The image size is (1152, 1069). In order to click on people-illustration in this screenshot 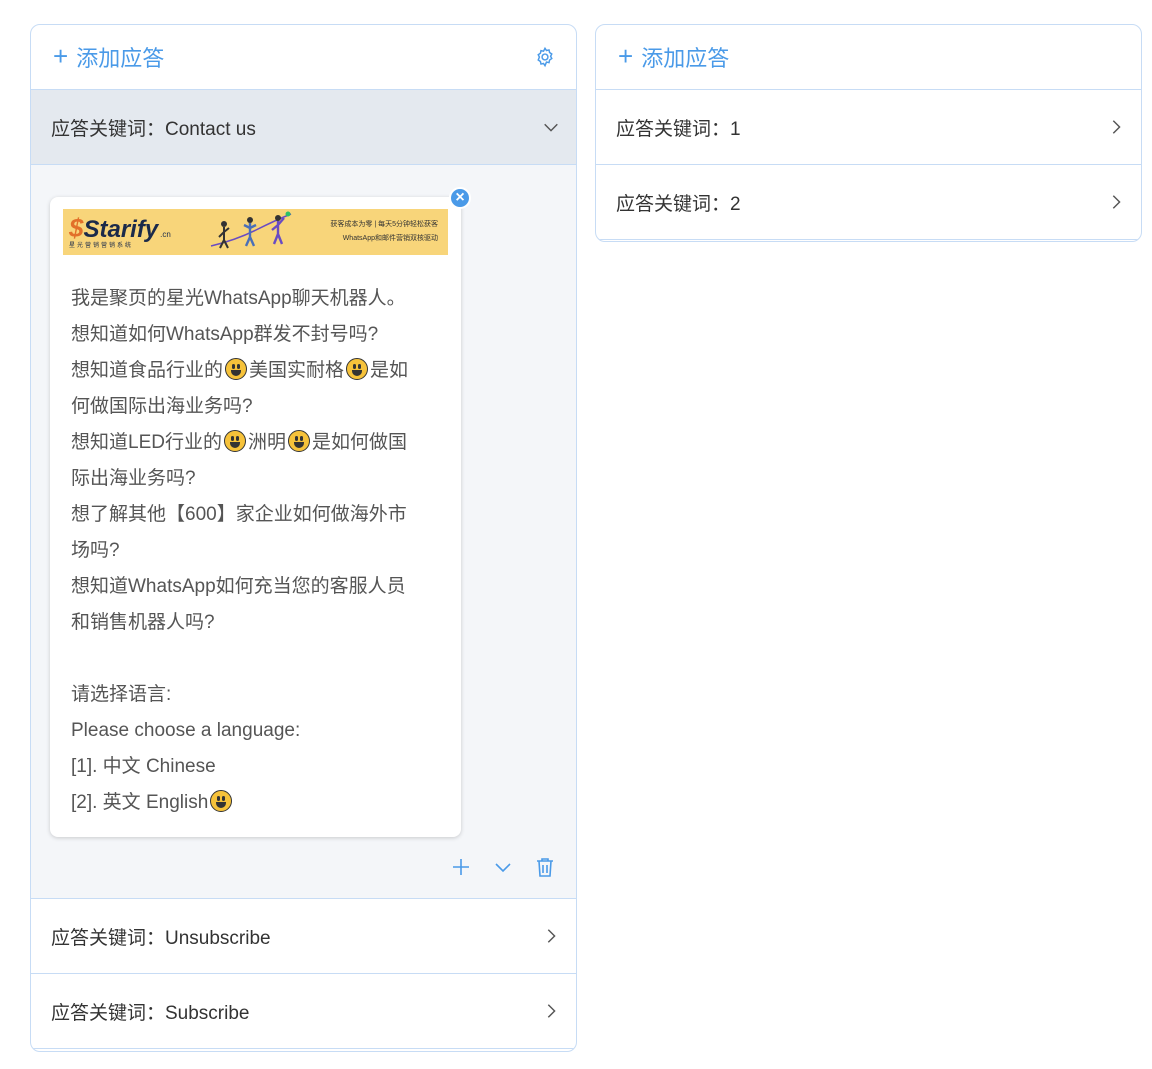, I will do `click(250, 230)`.